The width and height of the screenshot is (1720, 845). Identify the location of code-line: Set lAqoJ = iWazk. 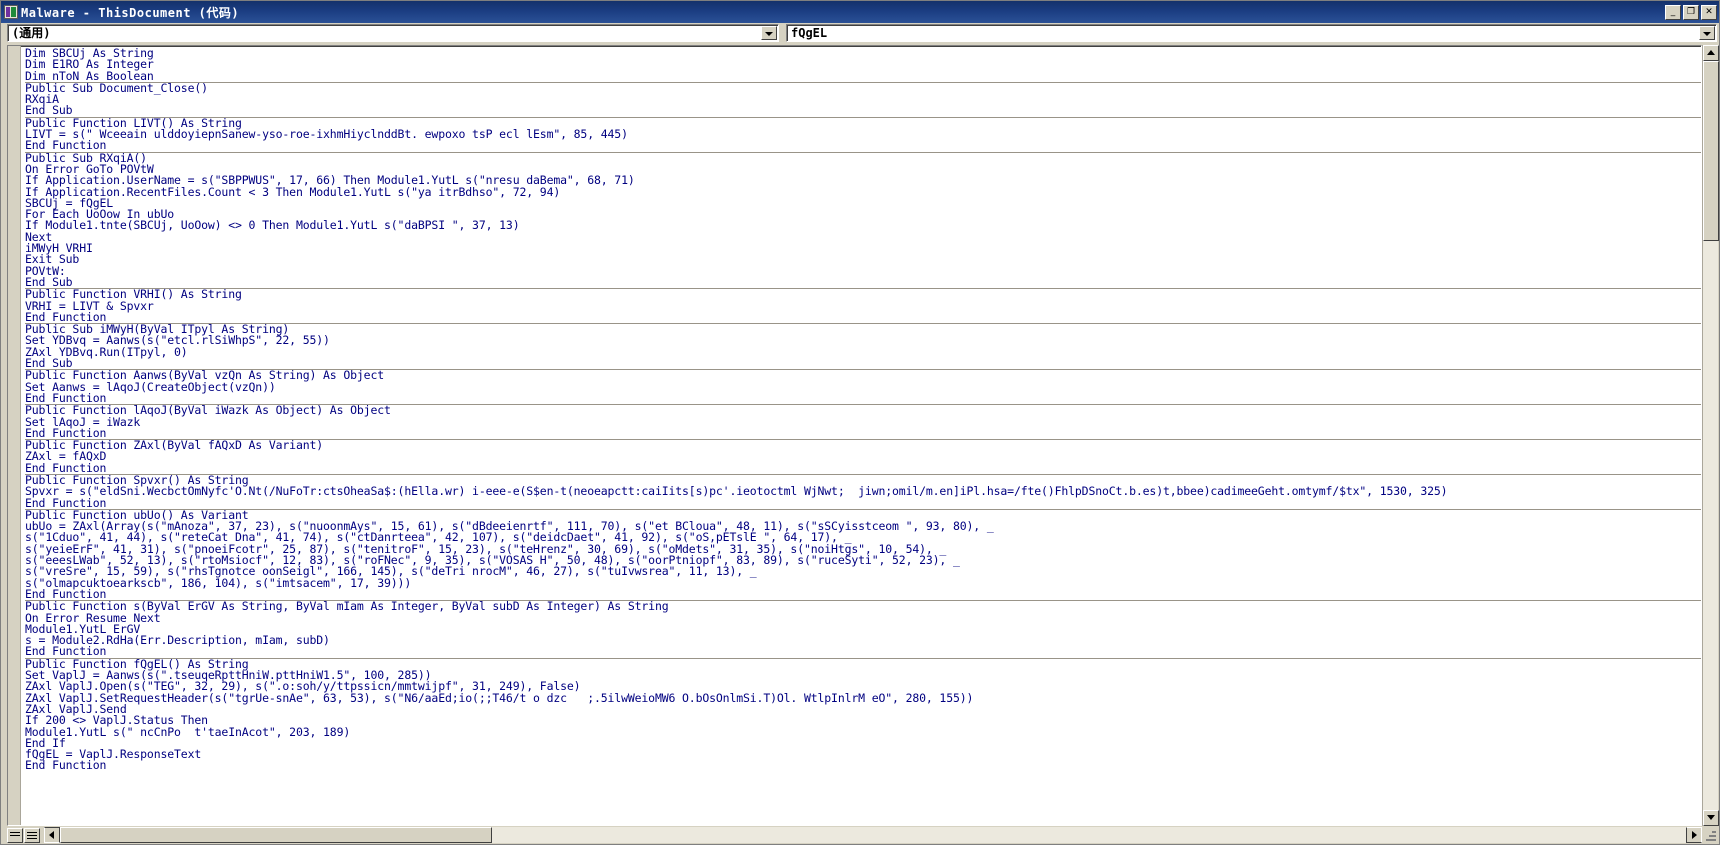
(863, 422).